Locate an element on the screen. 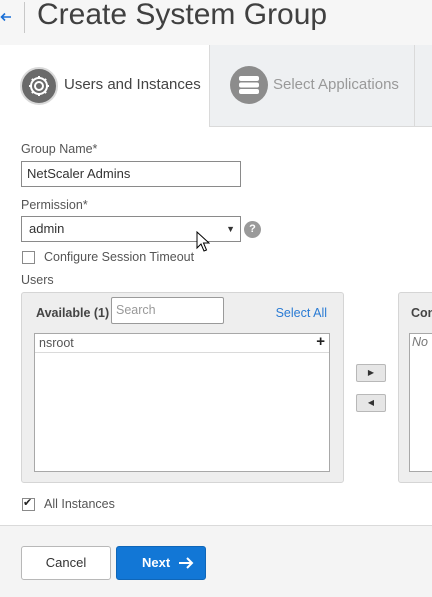  move-right-button: ▶ is located at coordinates (371, 373).